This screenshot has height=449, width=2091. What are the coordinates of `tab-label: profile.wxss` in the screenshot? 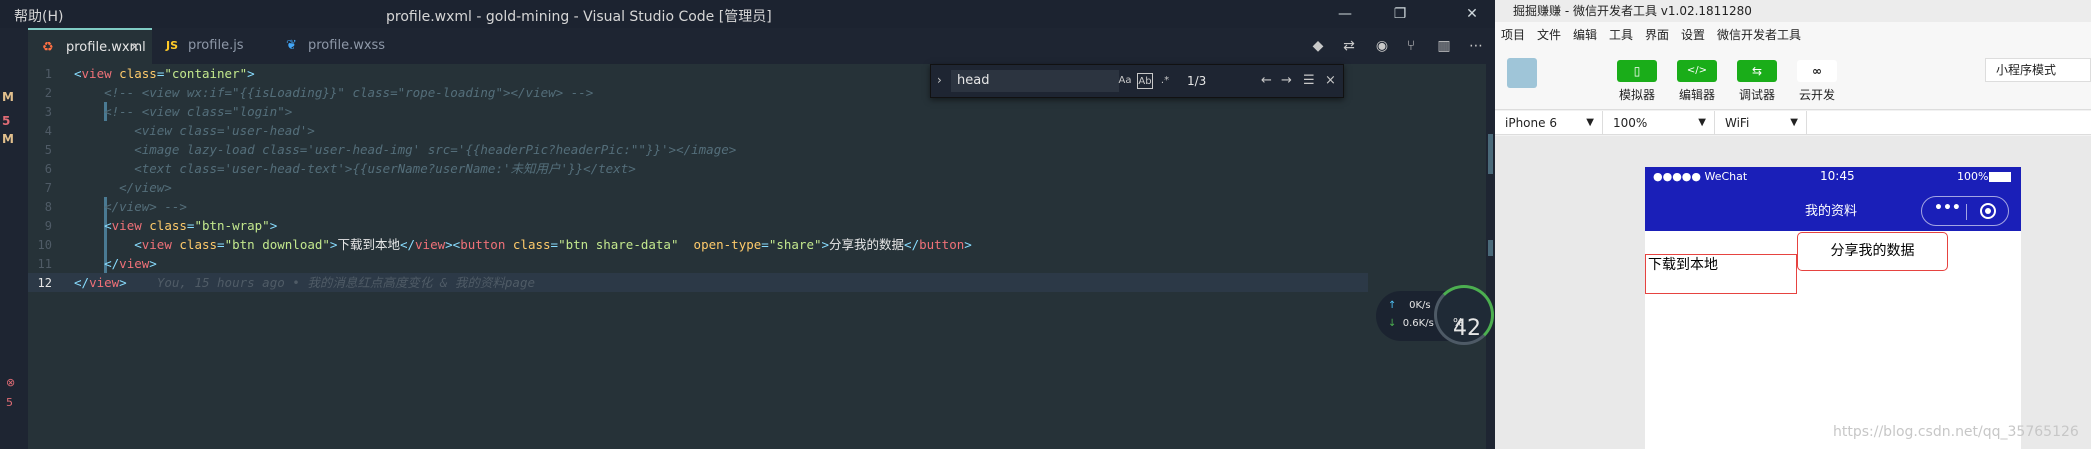 It's located at (347, 45).